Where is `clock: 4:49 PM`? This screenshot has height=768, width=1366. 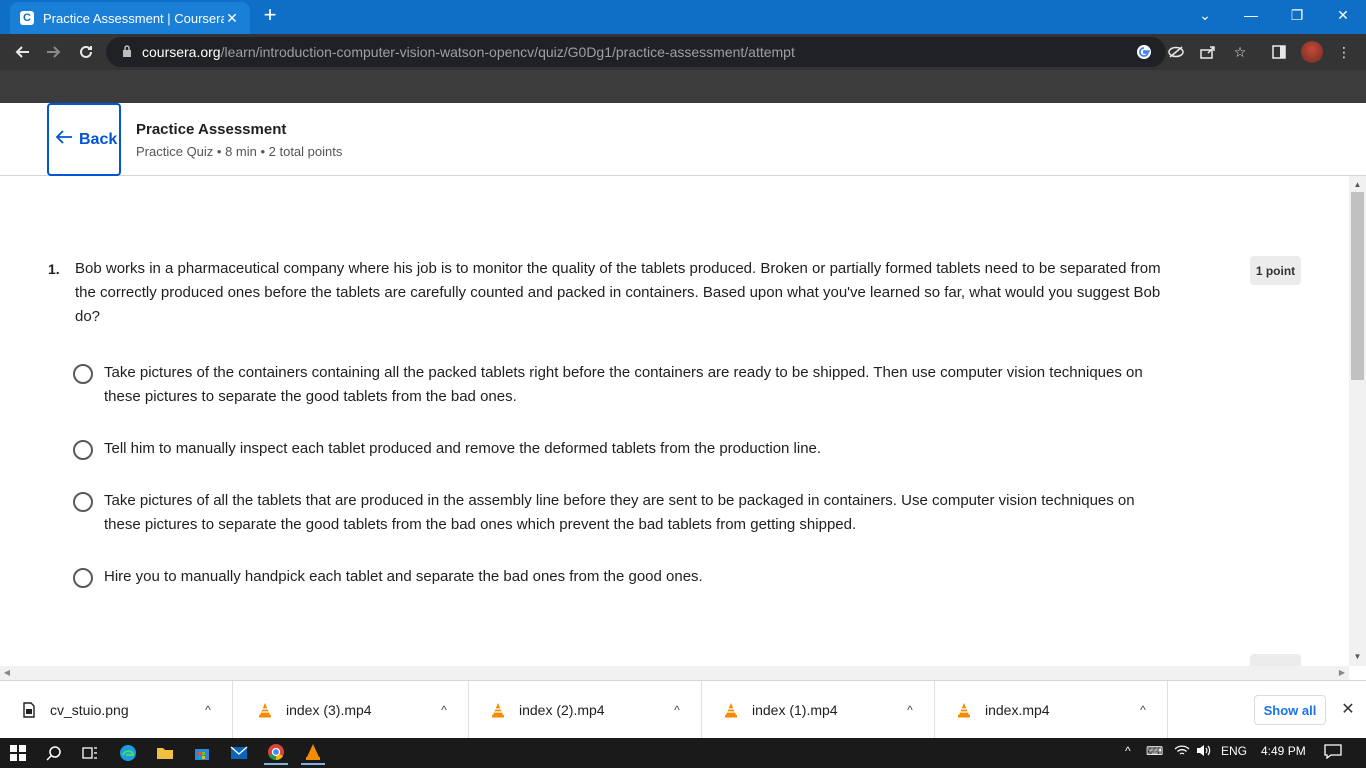
clock: 4:49 PM is located at coordinates (1283, 751).